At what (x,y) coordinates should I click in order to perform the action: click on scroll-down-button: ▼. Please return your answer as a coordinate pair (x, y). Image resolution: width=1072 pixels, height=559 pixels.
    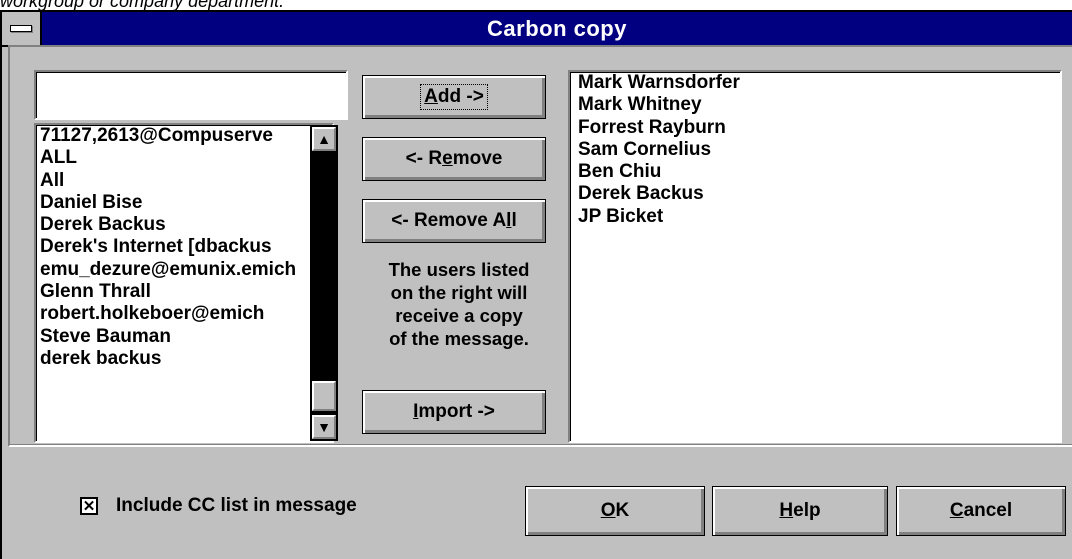
    Looking at the image, I should click on (324, 427).